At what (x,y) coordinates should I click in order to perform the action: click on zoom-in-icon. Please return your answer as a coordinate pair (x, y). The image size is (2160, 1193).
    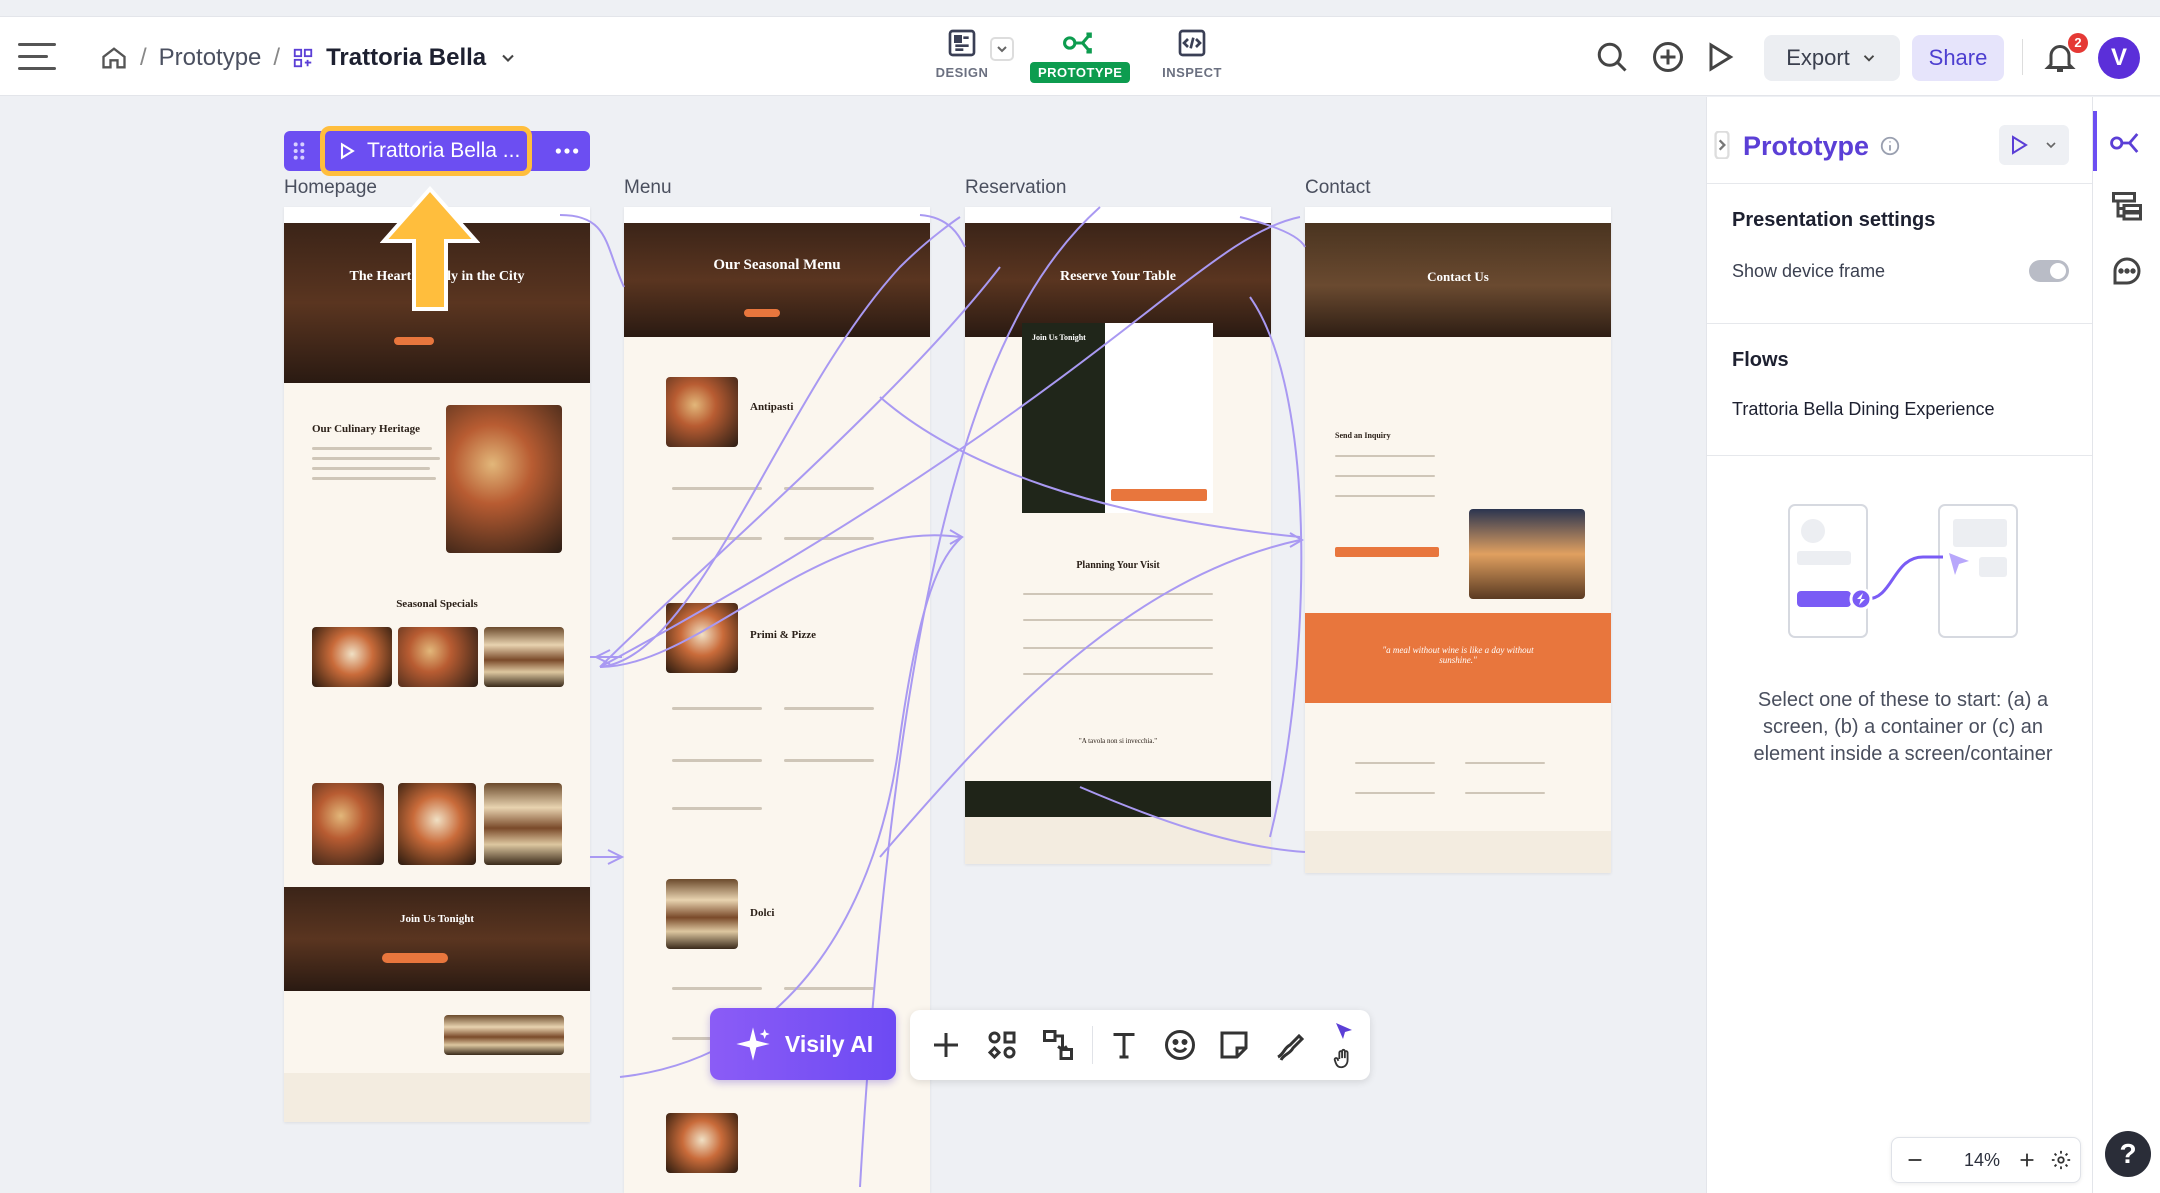
    Looking at the image, I should click on (2027, 1160).